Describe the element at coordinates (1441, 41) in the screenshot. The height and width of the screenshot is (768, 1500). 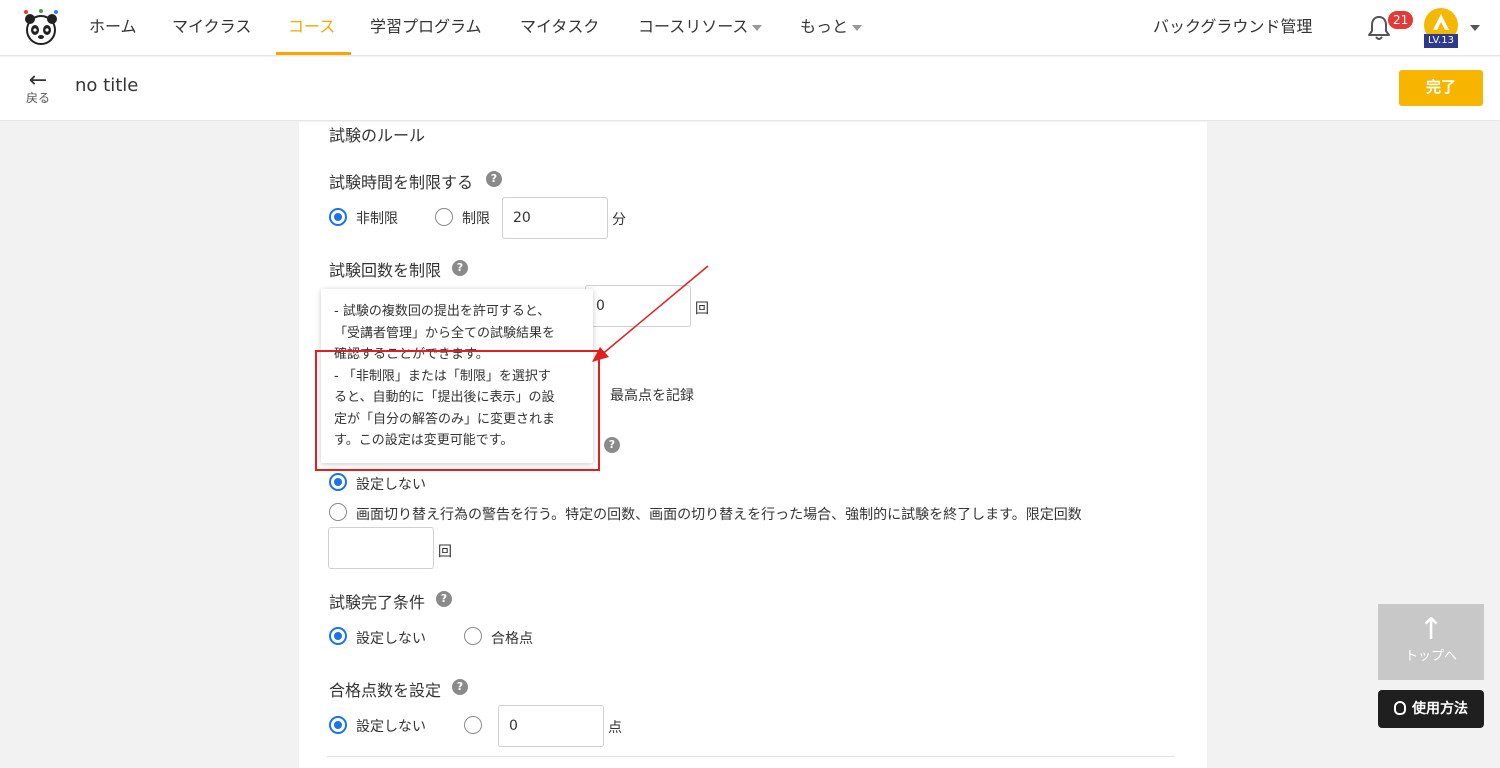
I see `level-badge: LV.13` at that location.